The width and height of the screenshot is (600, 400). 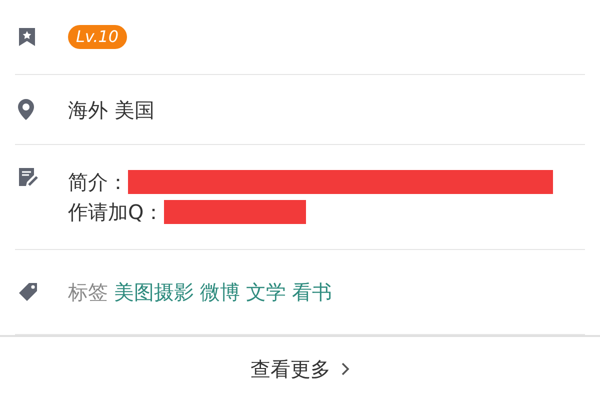 I want to click on tag-link: 微博, so click(x=220, y=292).